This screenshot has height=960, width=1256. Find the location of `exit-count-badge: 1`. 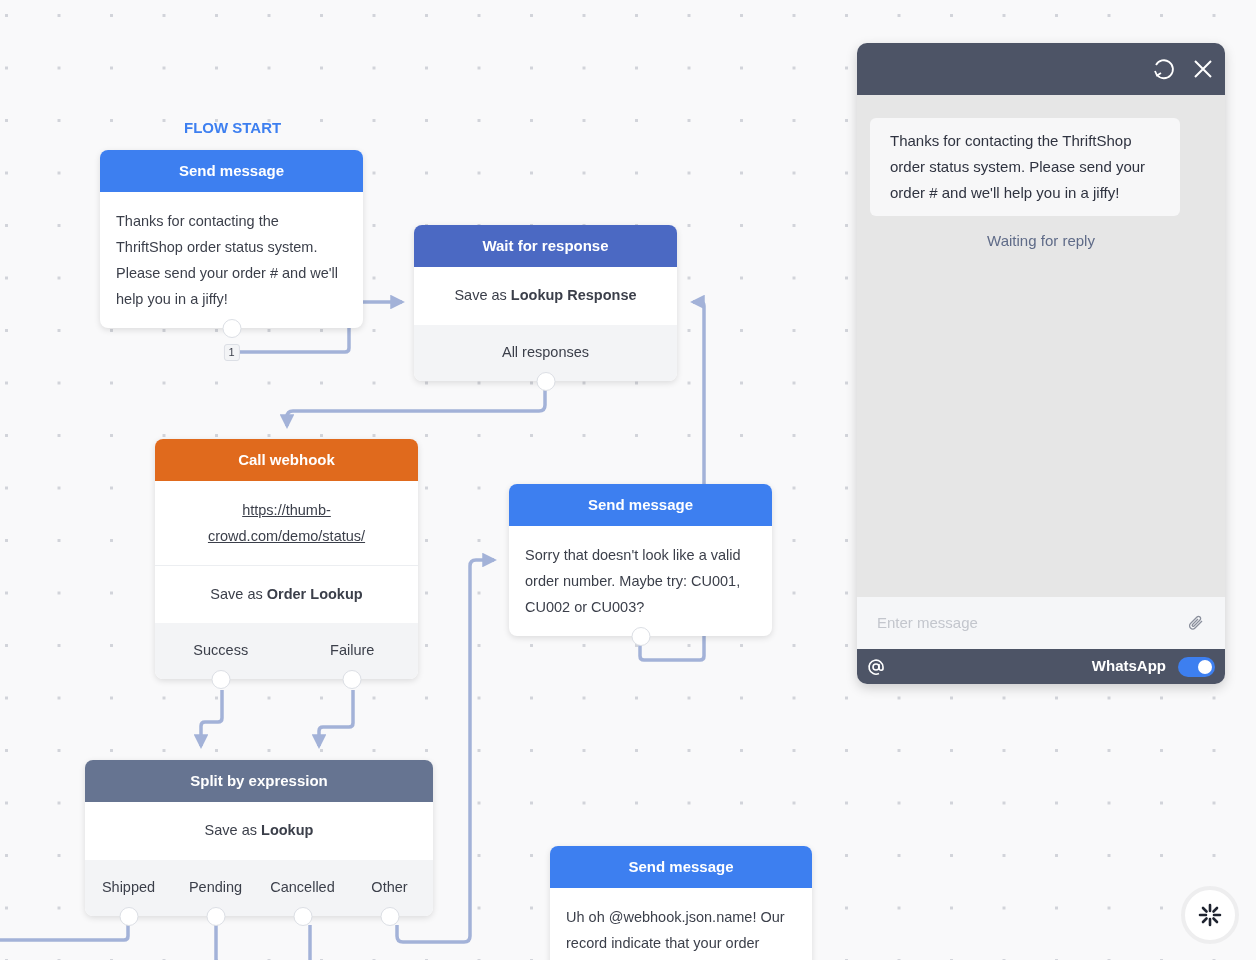

exit-count-badge: 1 is located at coordinates (231, 352).